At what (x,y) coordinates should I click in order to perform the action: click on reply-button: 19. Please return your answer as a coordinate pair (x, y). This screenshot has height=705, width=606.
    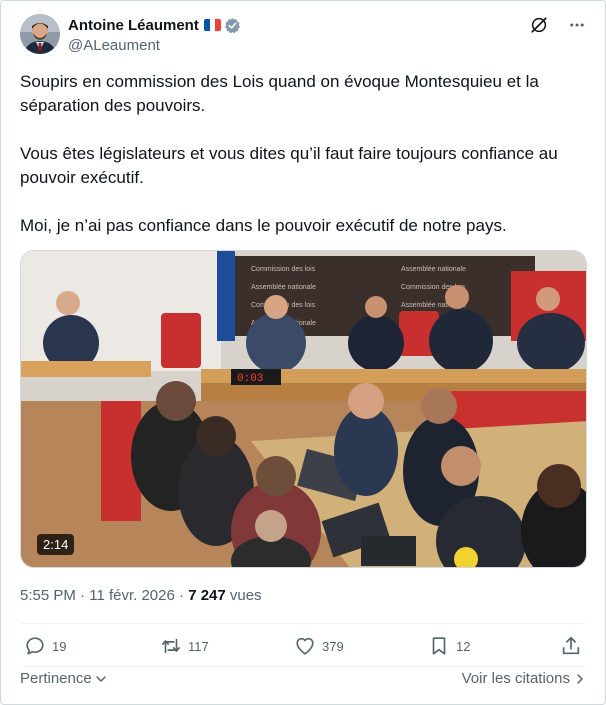
    Looking at the image, I should click on (45, 646).